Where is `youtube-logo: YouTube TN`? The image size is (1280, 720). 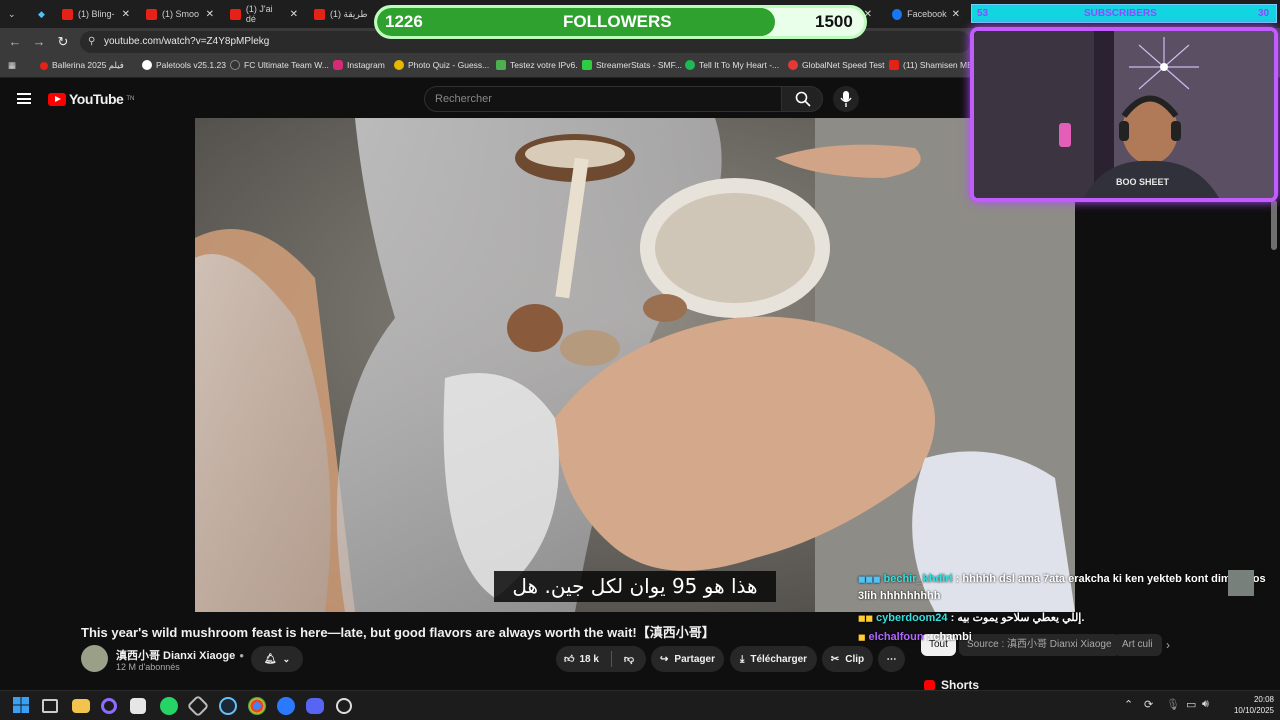 youtube-logo: YouTube TN is located at coordinates (91, 99).